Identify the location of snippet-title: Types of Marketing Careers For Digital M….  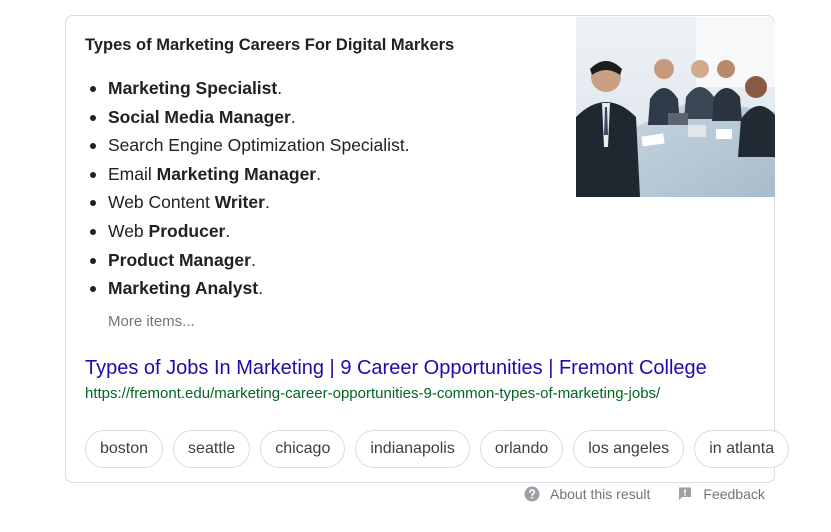
(270, 45).